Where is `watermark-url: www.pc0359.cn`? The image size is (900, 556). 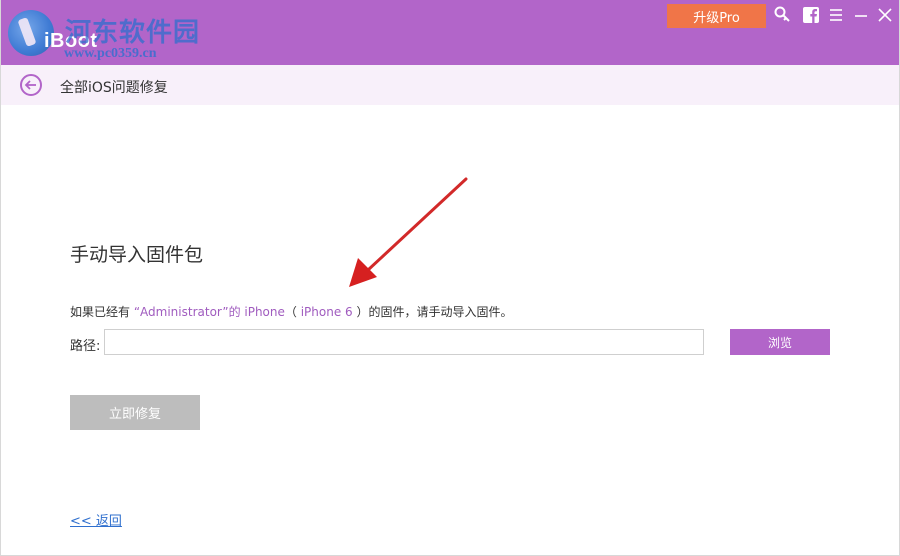
watermark-url: www.pc0359.cn is located at coordinates (110, 53).